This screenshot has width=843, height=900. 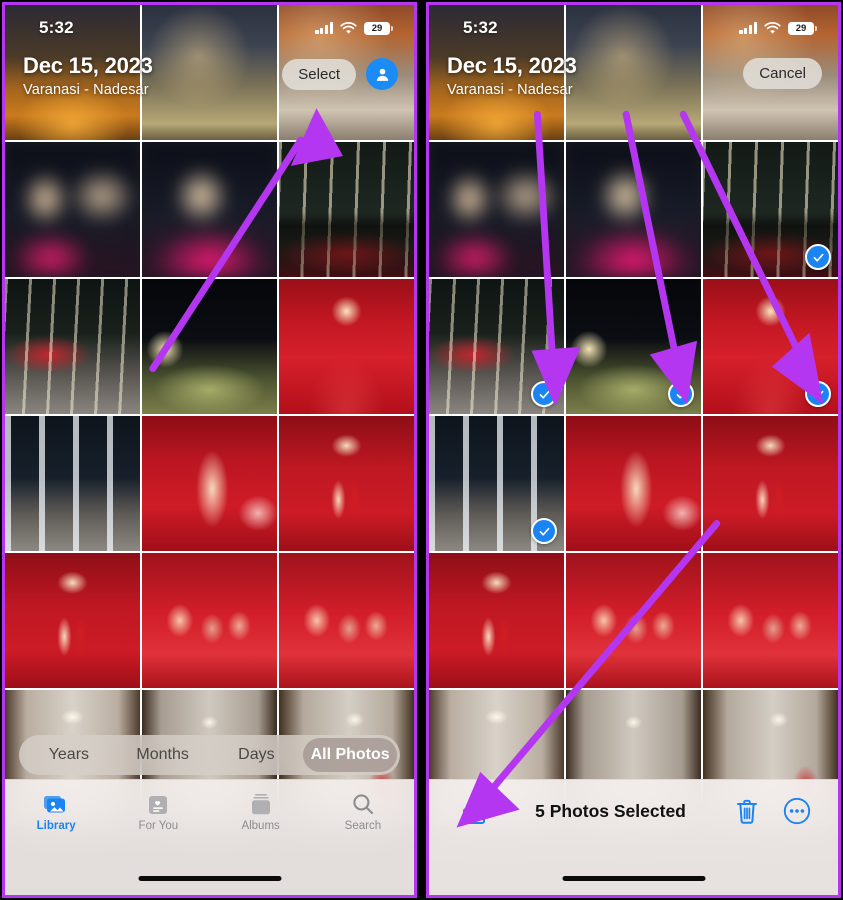 I want to click on timeline-segmented-control: Years Months Days All Photos, so click(x=209, y=755).